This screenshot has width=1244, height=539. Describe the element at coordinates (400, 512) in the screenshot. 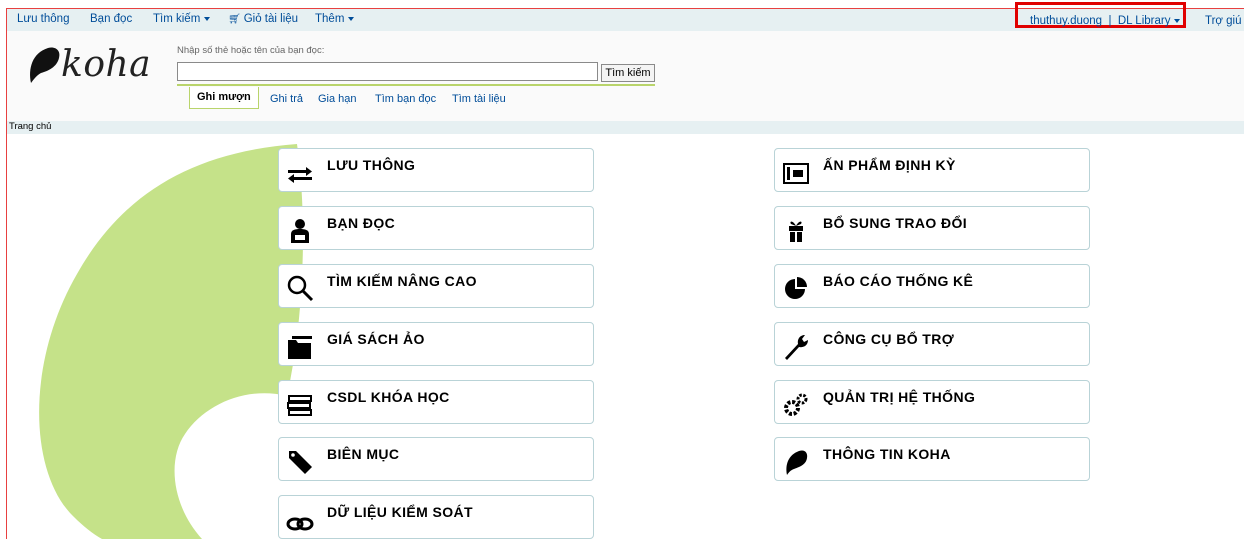

I see `module-label: DỮ LIỆU KIỂM SOÁT` at that location.